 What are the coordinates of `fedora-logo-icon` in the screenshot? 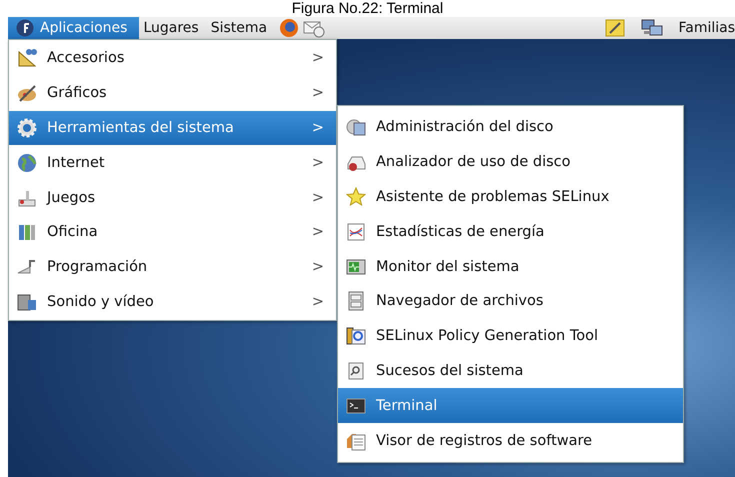 It's located at (25, 28).